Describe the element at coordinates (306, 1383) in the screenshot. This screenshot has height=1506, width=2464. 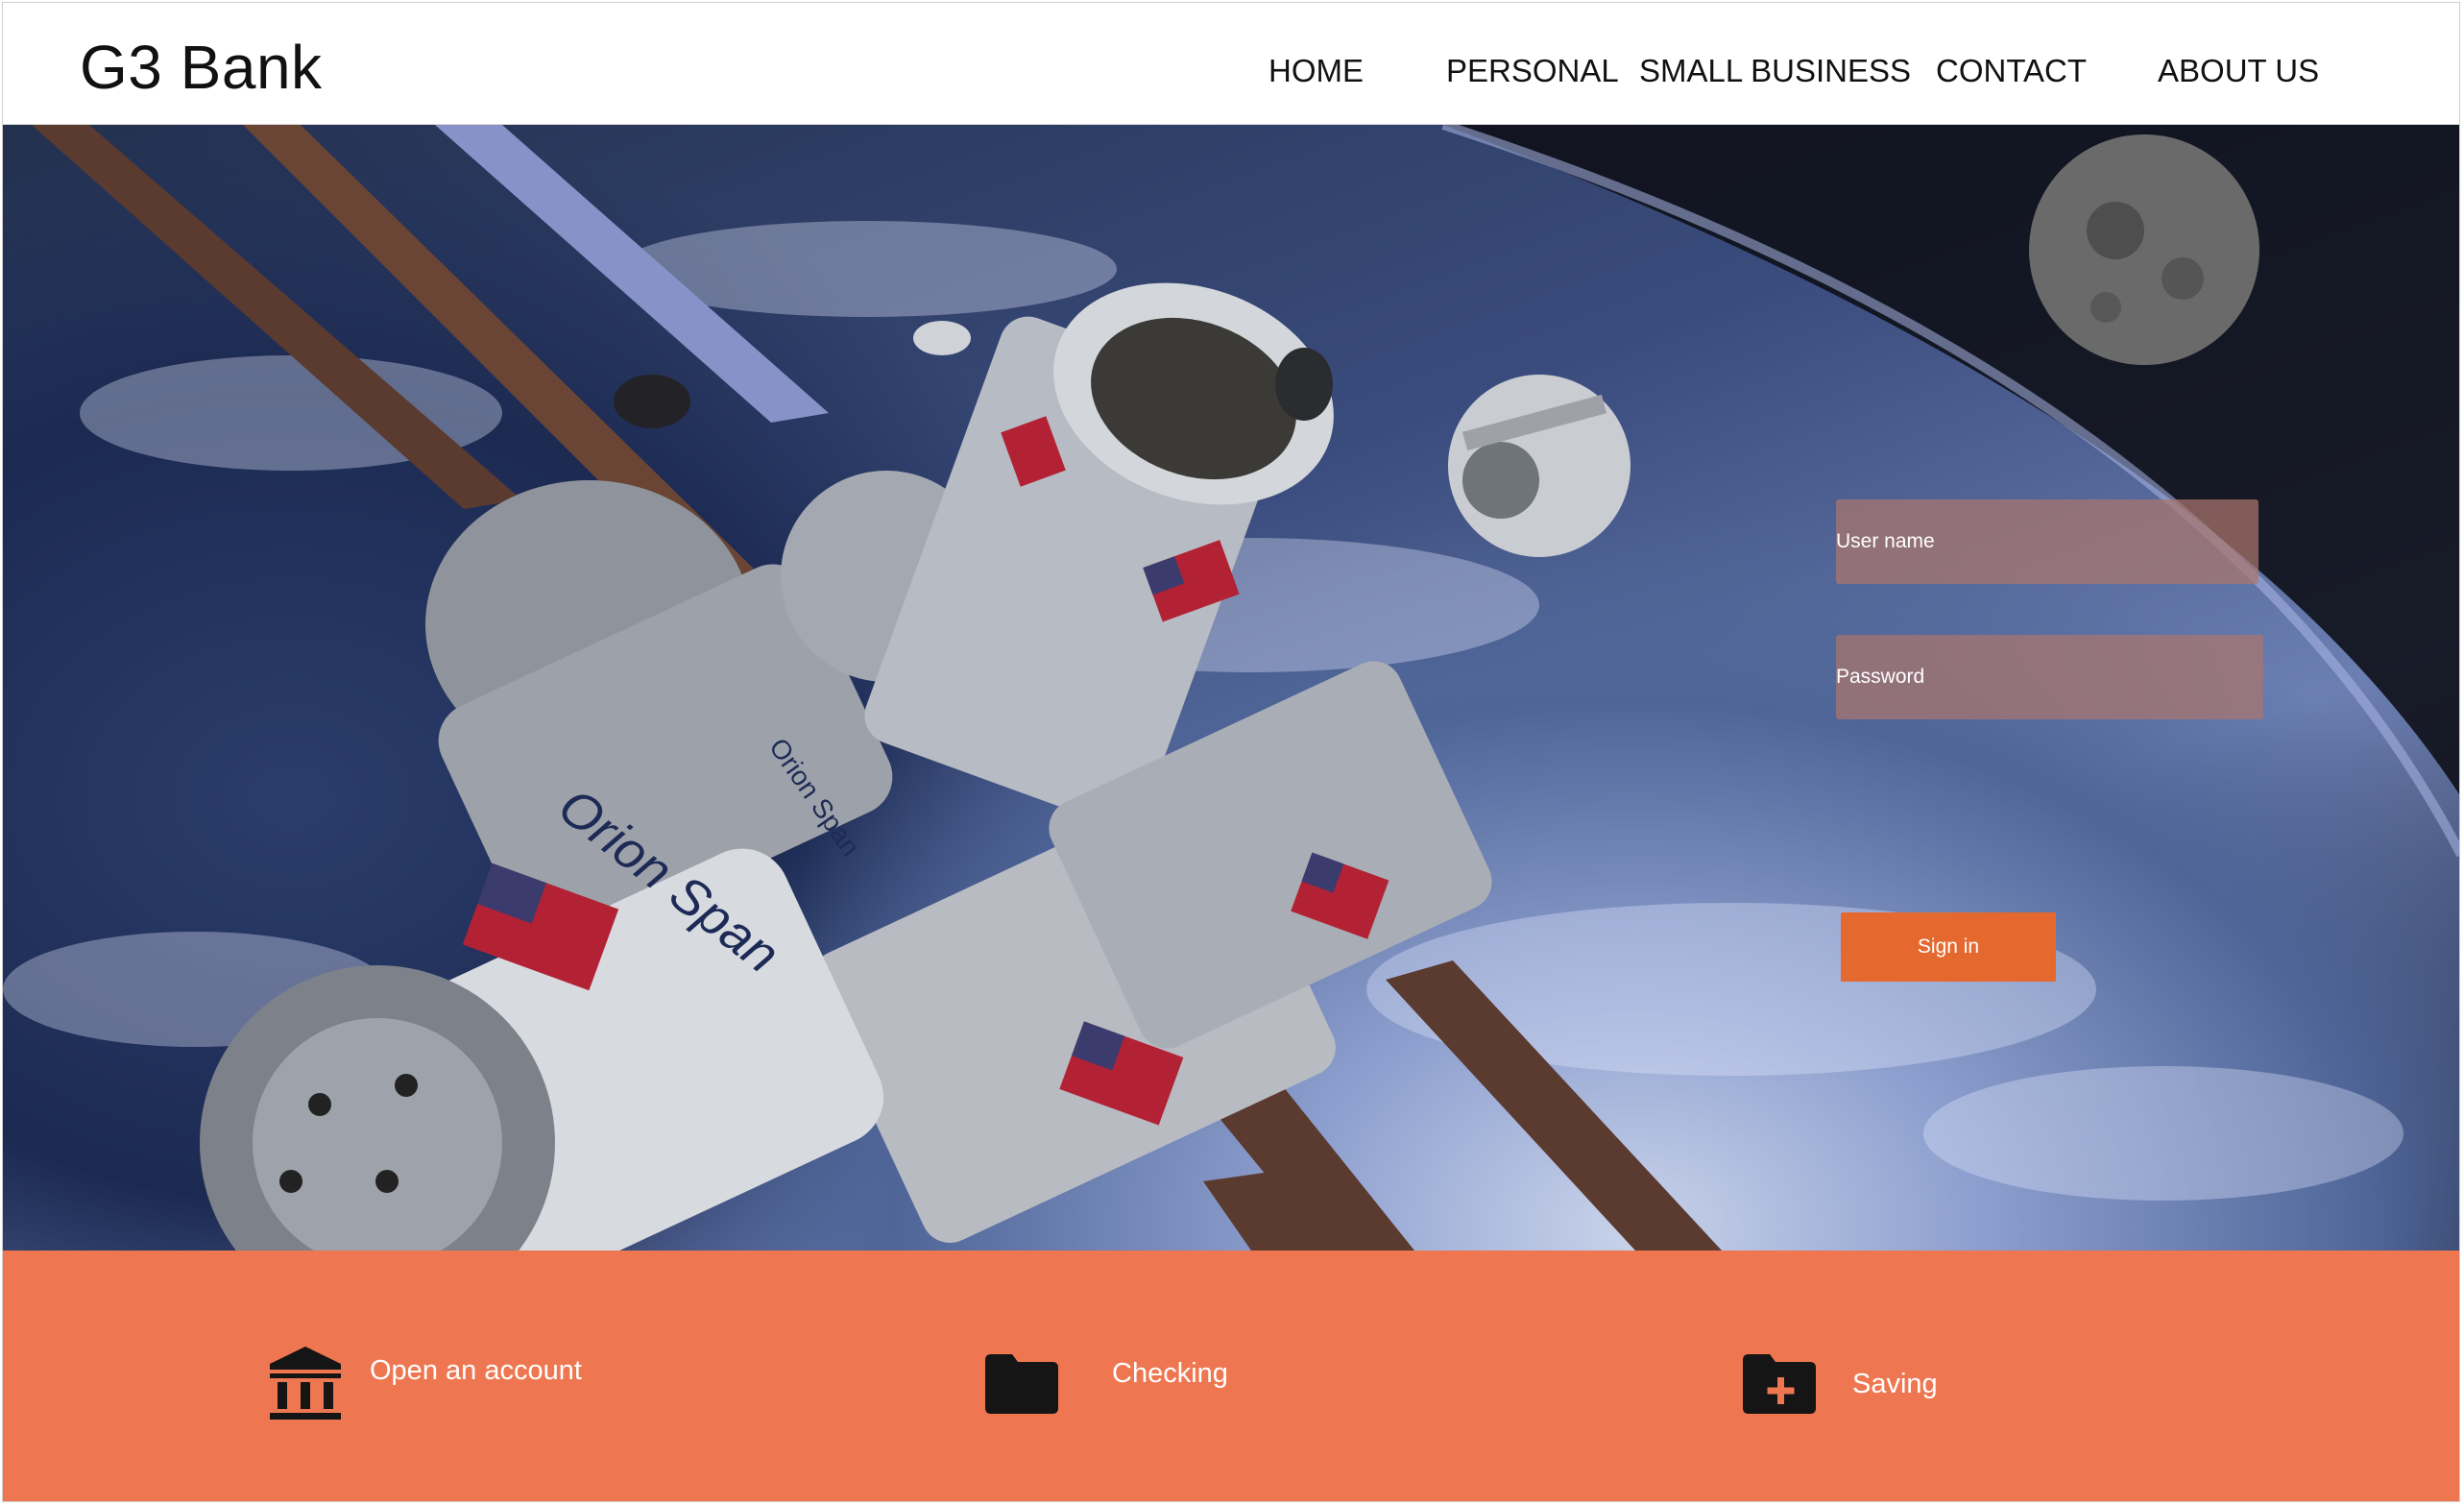
I see `bank-icon` at that location.